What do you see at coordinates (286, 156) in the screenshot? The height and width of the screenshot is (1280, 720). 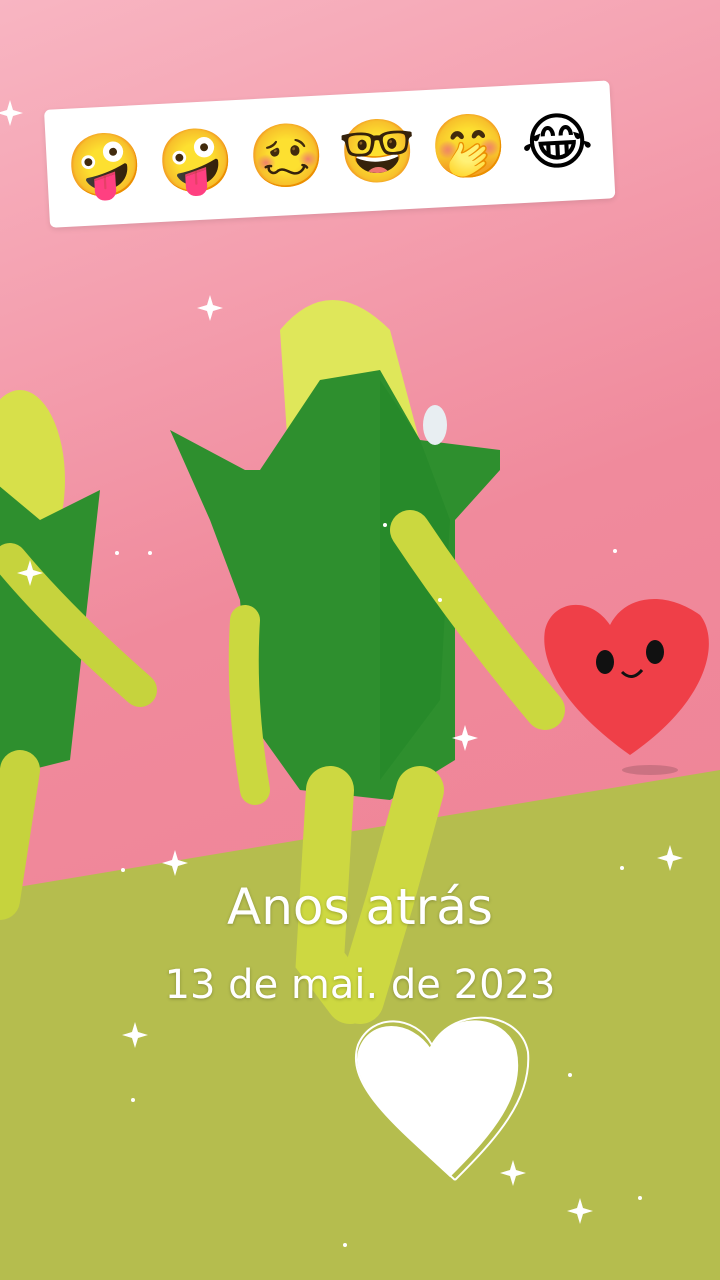 I see `woozy-face-emoji: 🥴` at bounding box center [286, 156].